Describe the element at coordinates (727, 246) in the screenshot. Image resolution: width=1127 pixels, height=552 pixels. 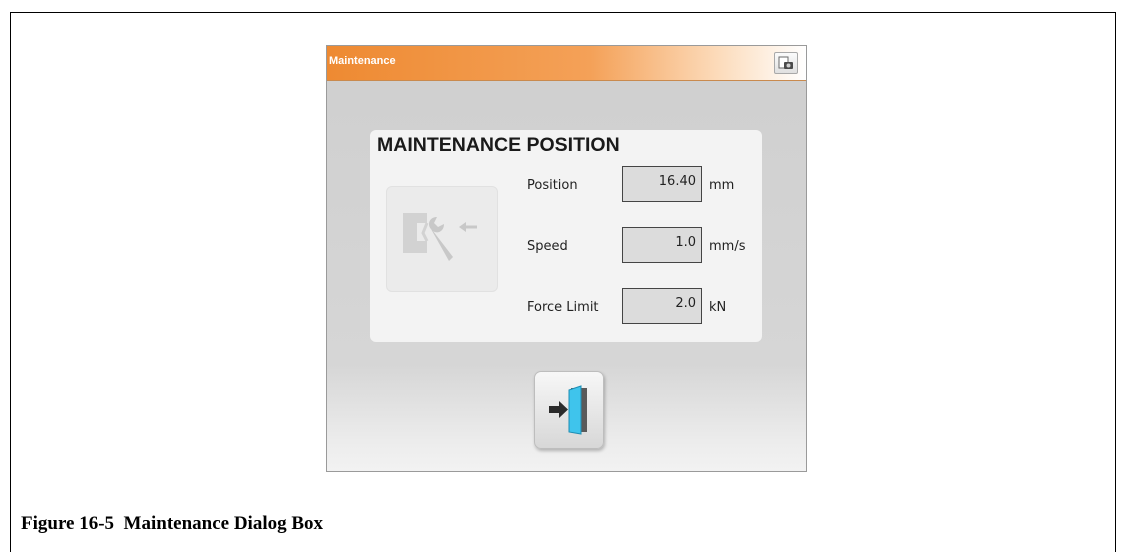
I see `speed-unit: mm/s` at that location.